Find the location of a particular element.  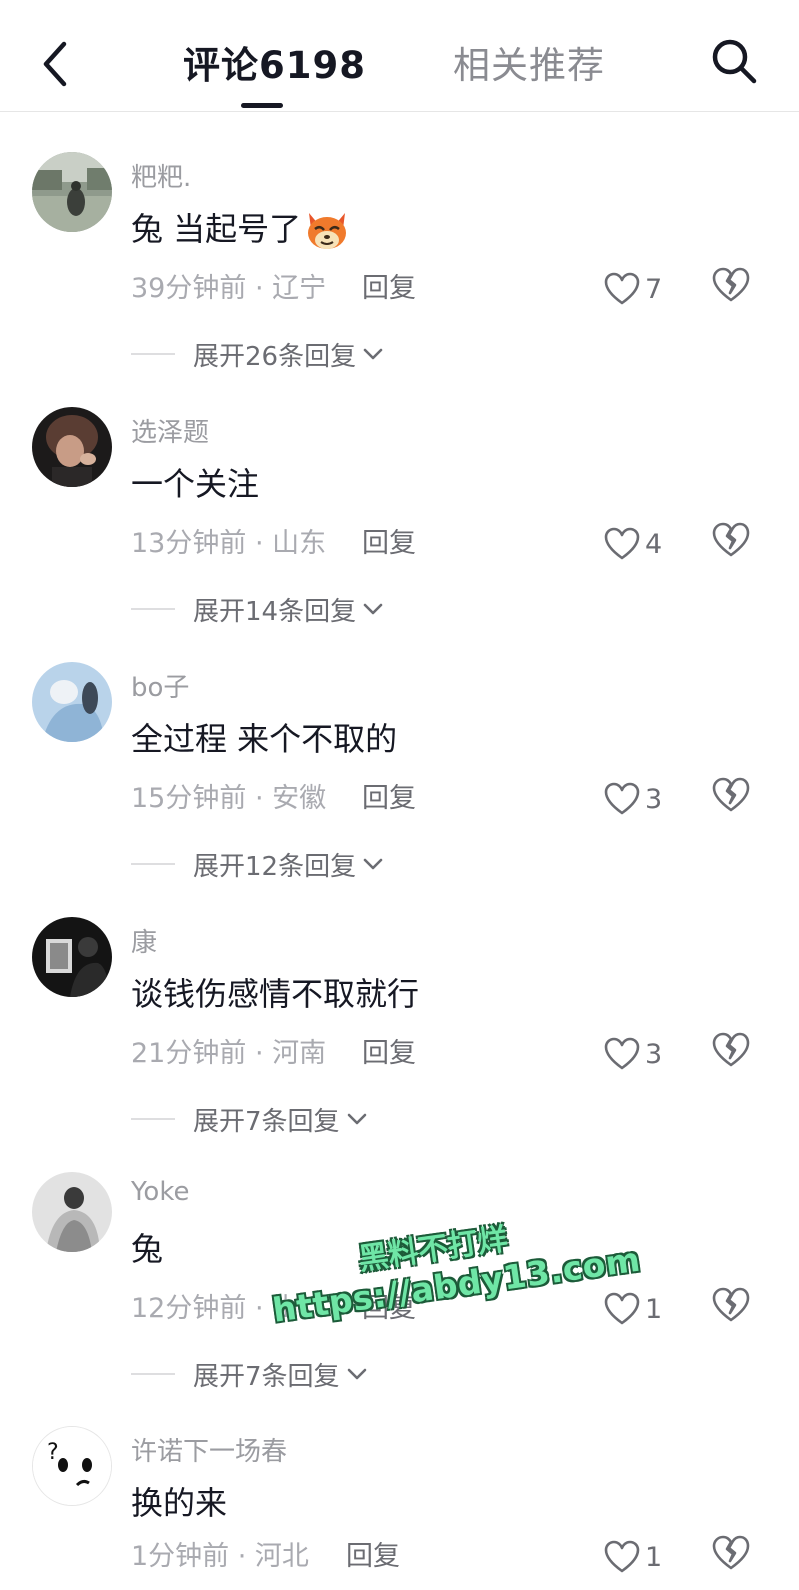

tab-related: 相关推荐 is located at coordinates (529, 66).